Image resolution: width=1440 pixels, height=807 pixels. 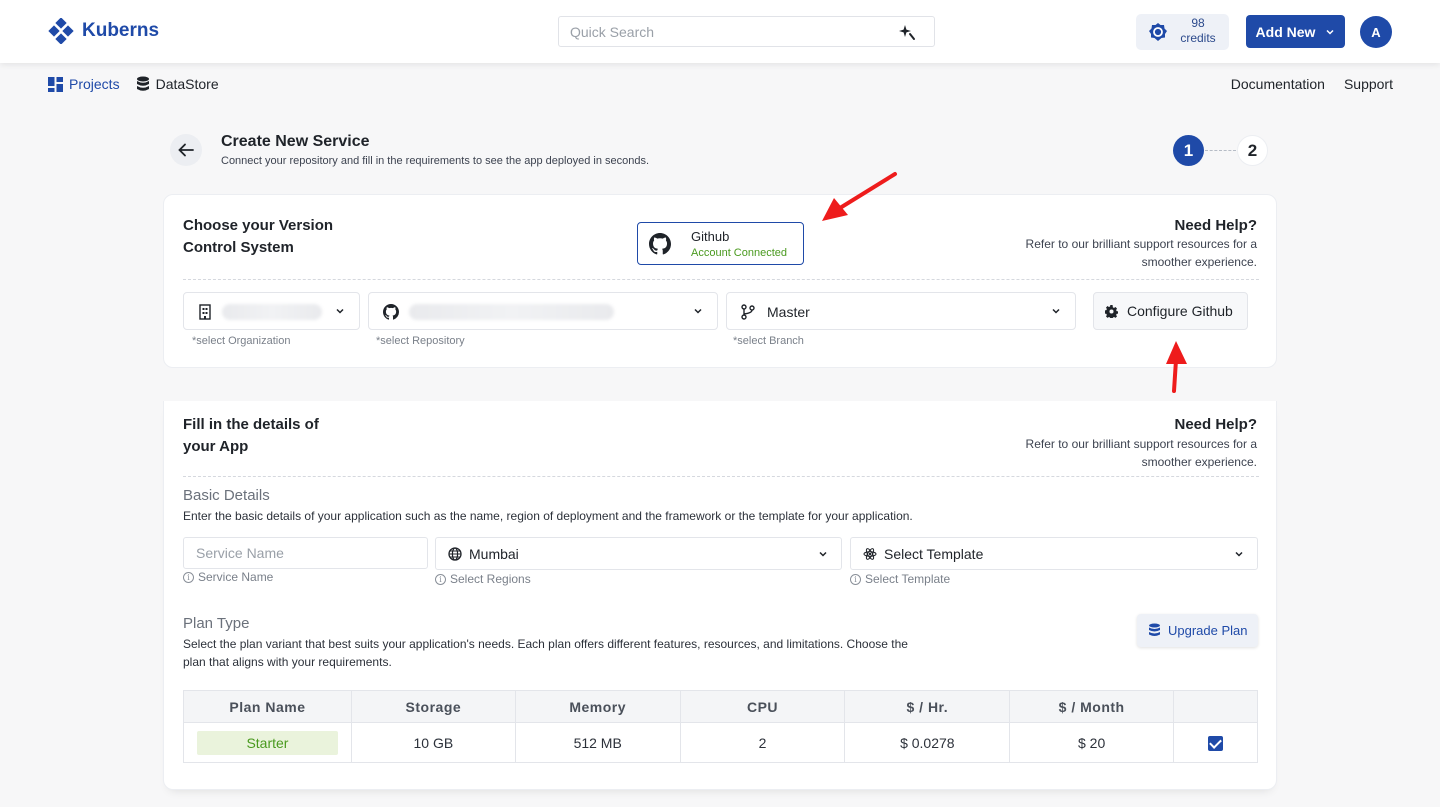 I want to click on credits-badge: 98 credits, so click(x=1182, y=32).